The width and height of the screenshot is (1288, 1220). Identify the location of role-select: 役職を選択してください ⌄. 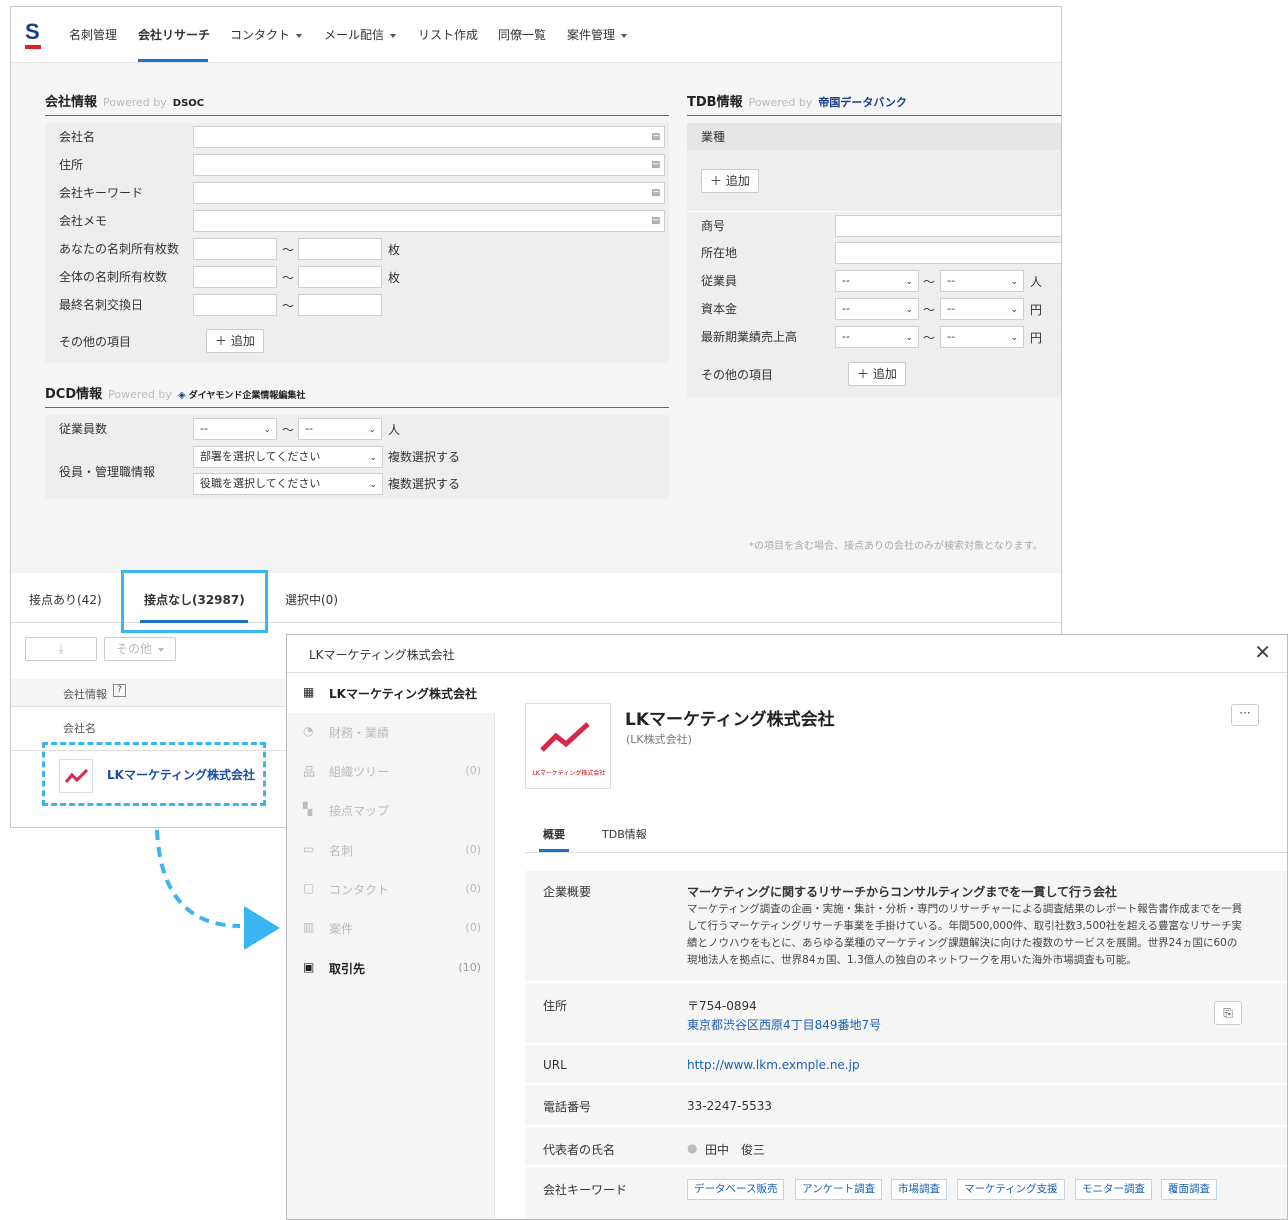
(288, 484).